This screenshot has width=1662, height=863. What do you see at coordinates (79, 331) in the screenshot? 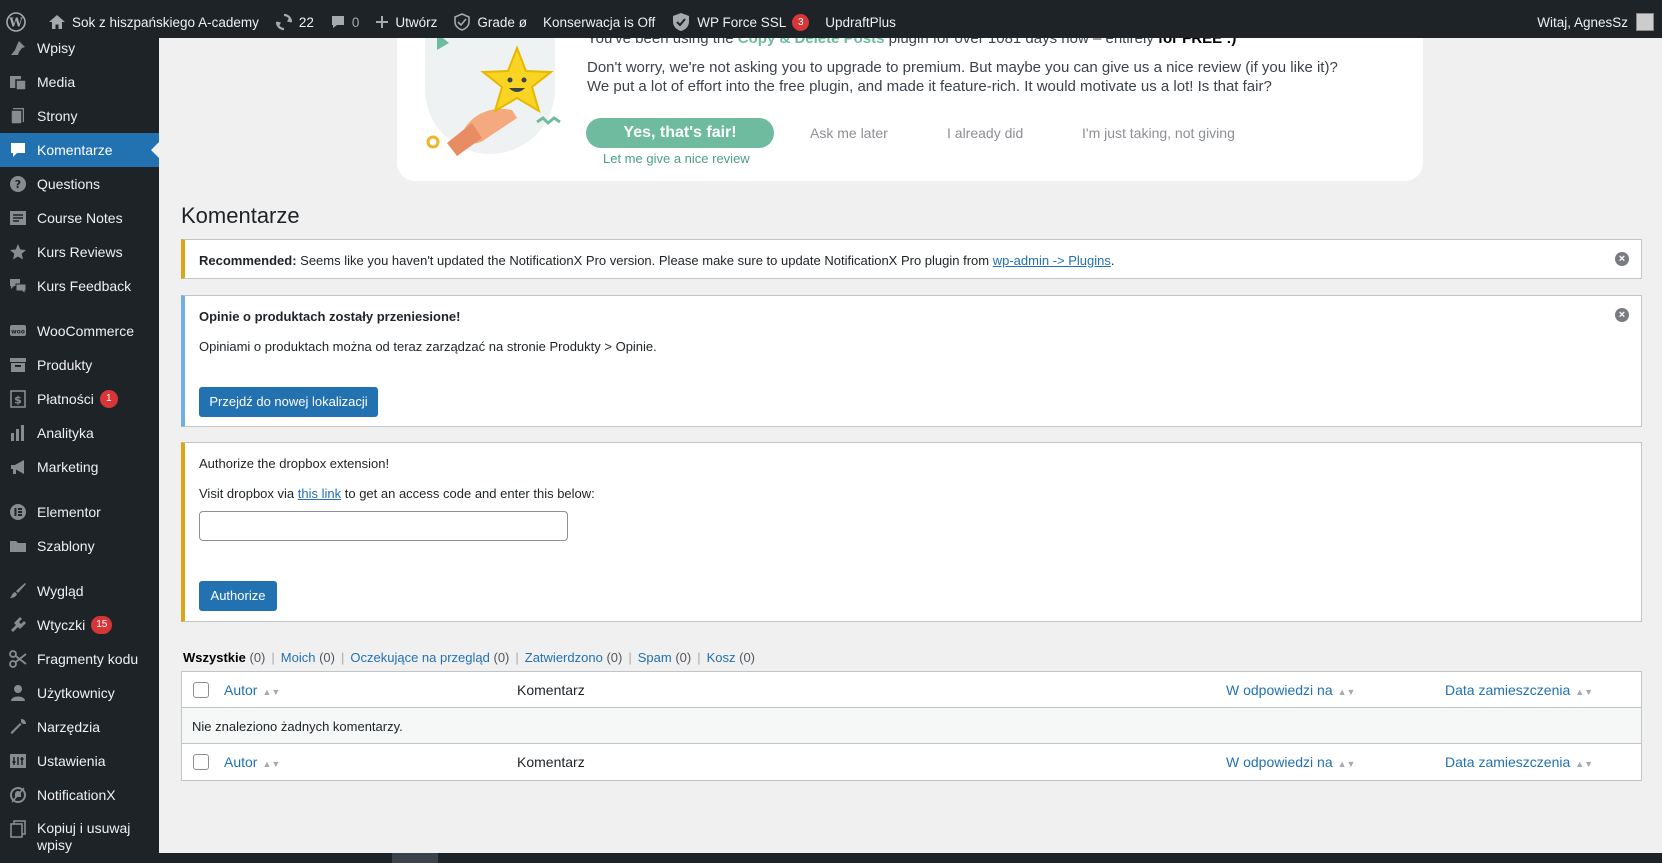
I see `menu-item-woocommerce: woo WooCommerce` at bounding box center [79, 331].